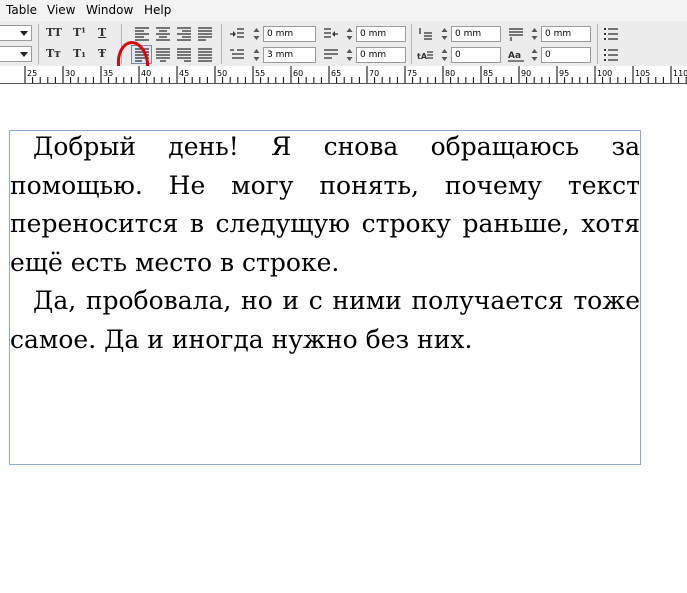 The width and height of the screenshot is (687, 593). What do you see at coordinates (336, 73) in the screenshot?
I see `ruler-label: 65` at bounding box center [336, 73].